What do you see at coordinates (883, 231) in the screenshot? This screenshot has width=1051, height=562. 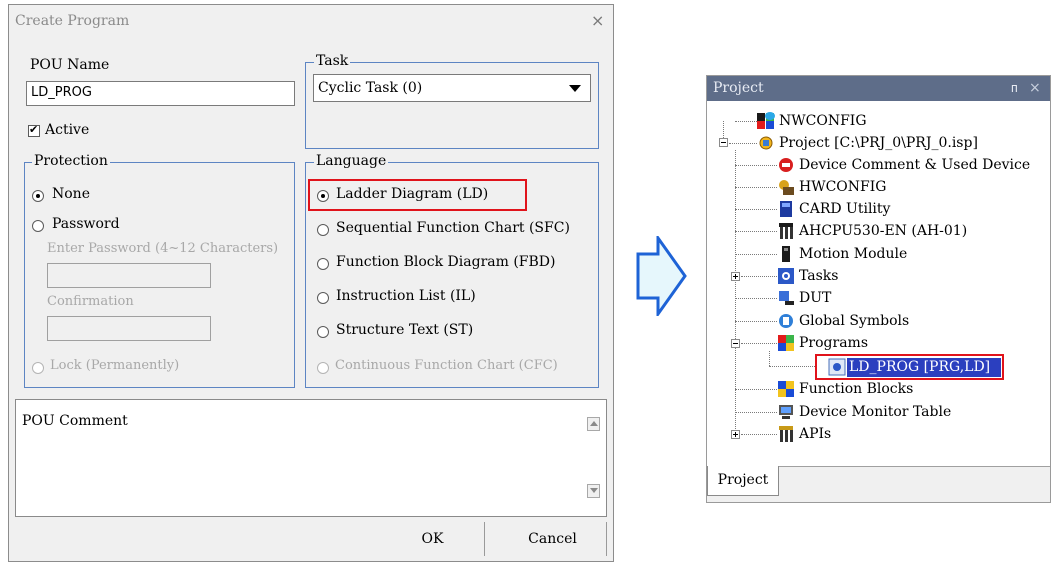 I see `tree-label-cpu: AHCPU530-EN (AH-01)` at bounding box center [883, 231].